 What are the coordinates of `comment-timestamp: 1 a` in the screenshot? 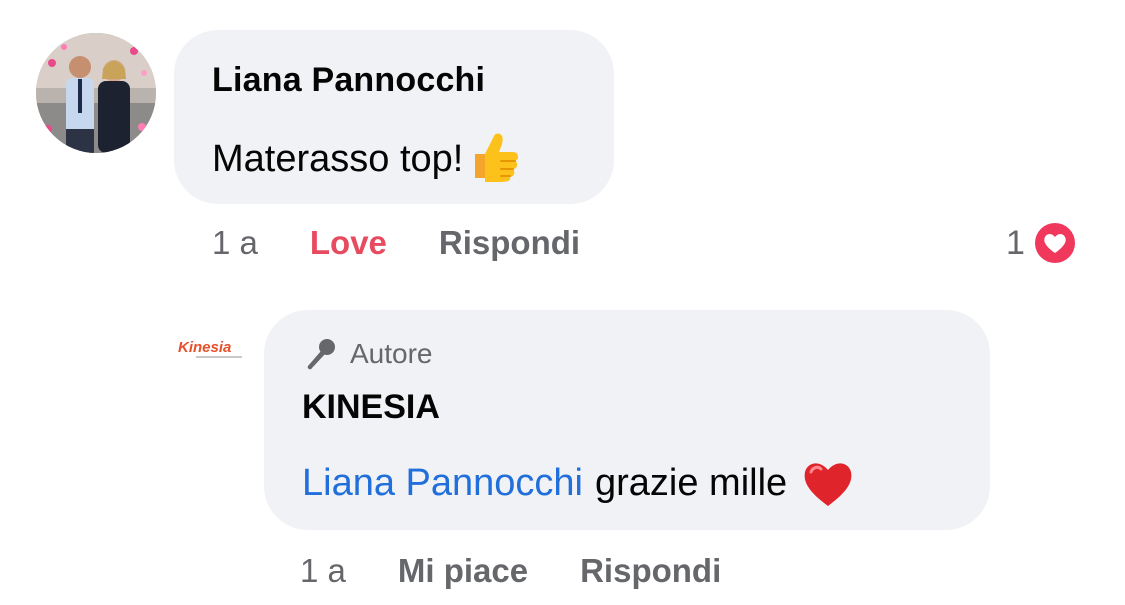 It's located at (235, 243).